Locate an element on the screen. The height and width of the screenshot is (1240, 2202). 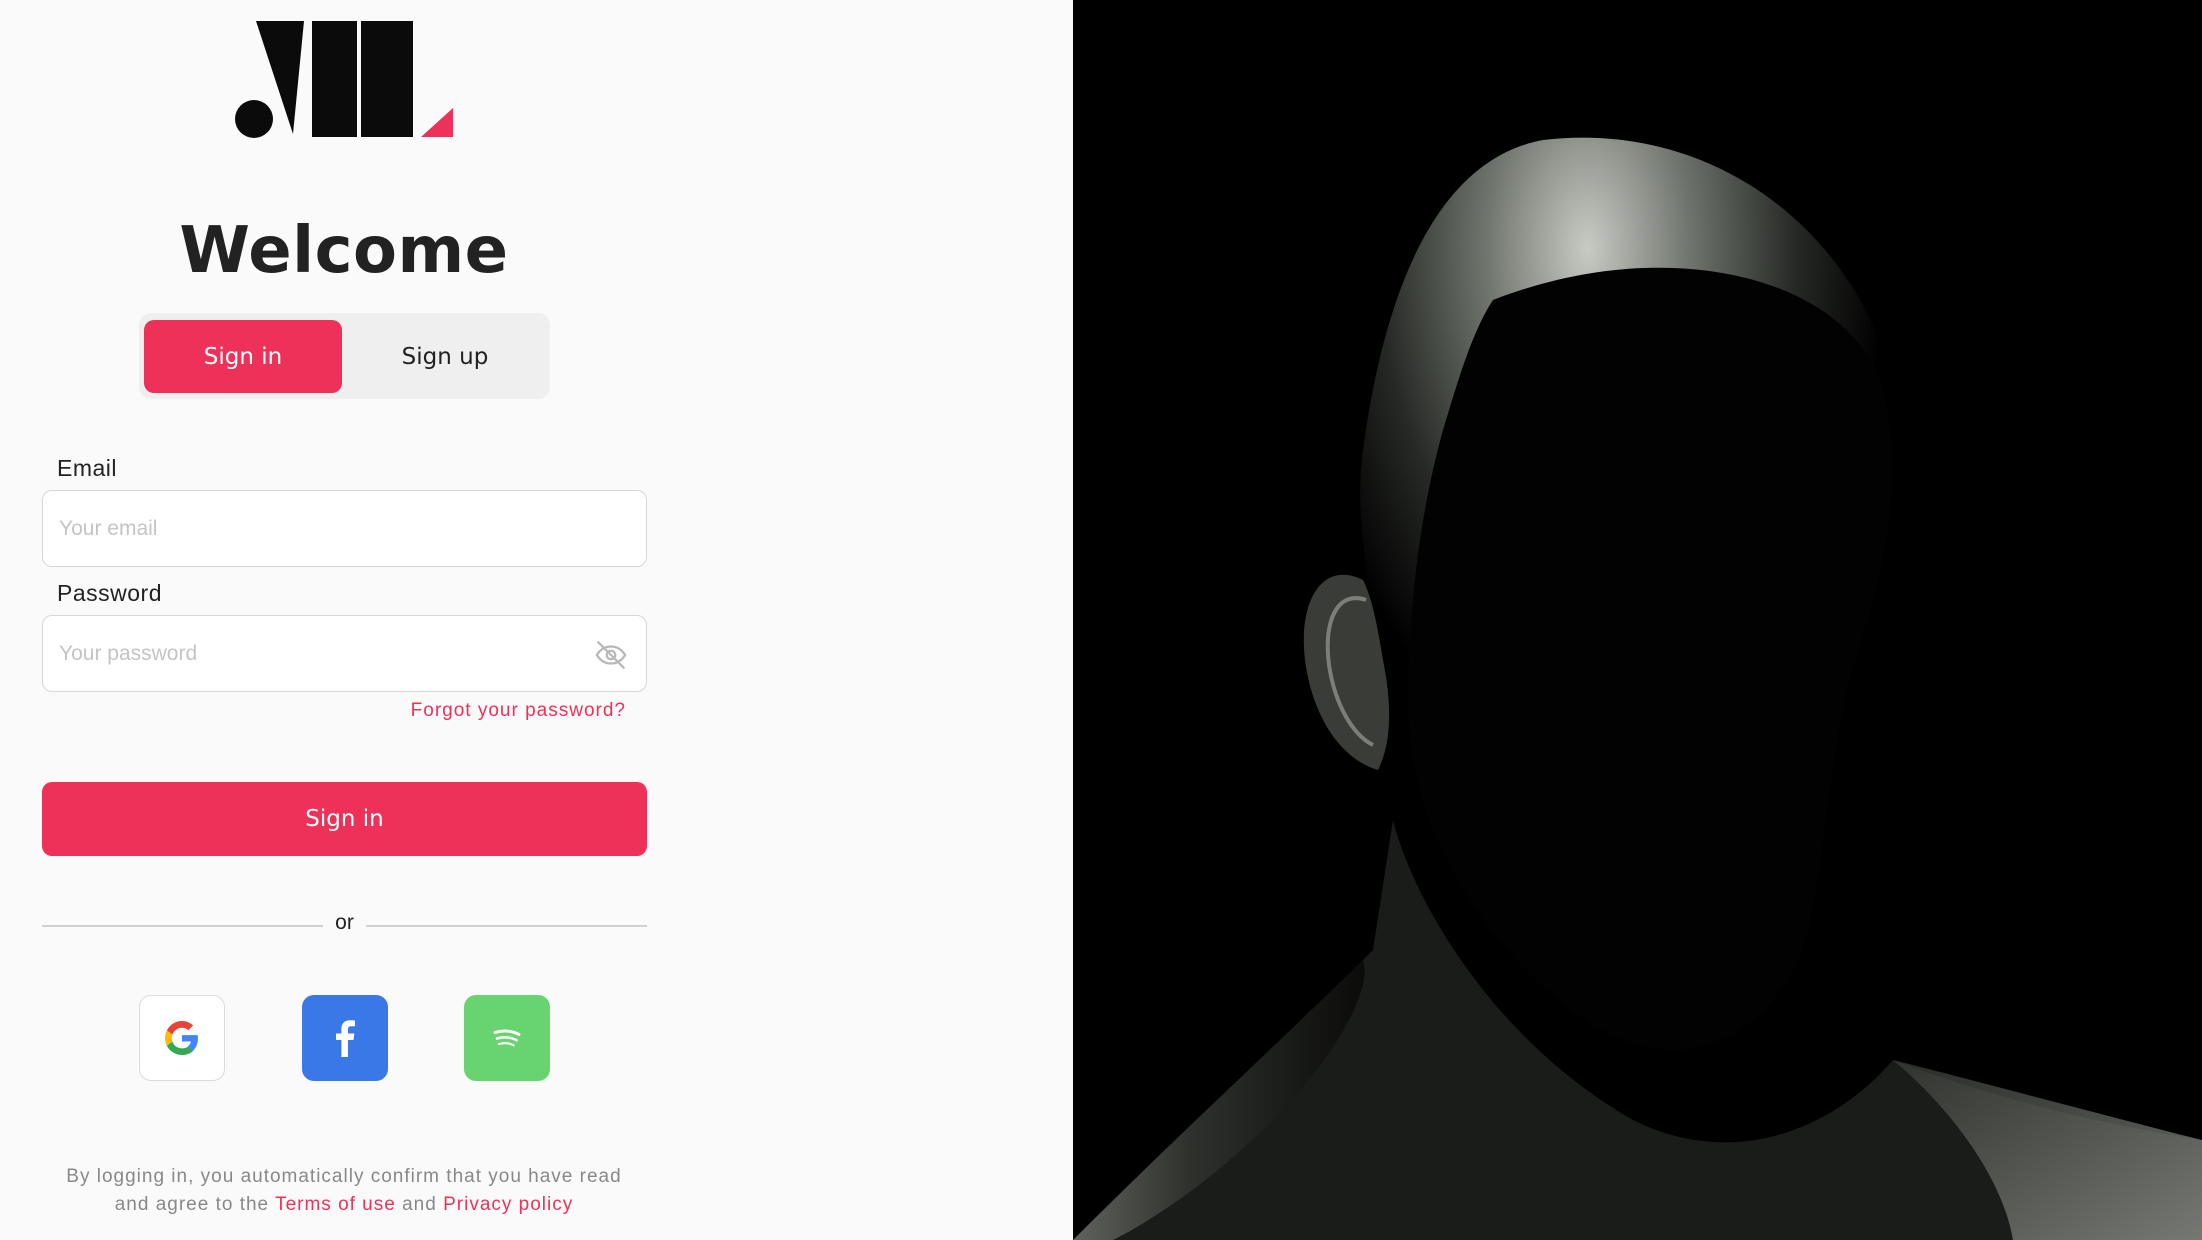
auth-mode-tabs: Sign in Sign up is located at coordinates (344, 356).